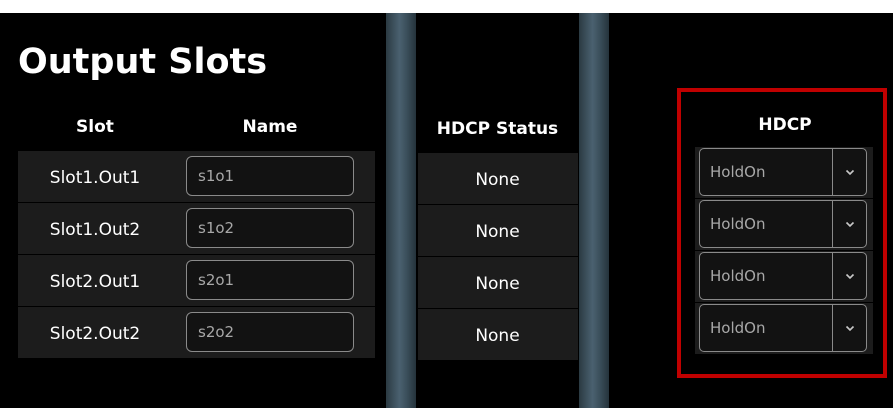  Describe the element at coordinates (95, 334) in the screenshot. I see `slot-label: Slot2.Out2` at that location.